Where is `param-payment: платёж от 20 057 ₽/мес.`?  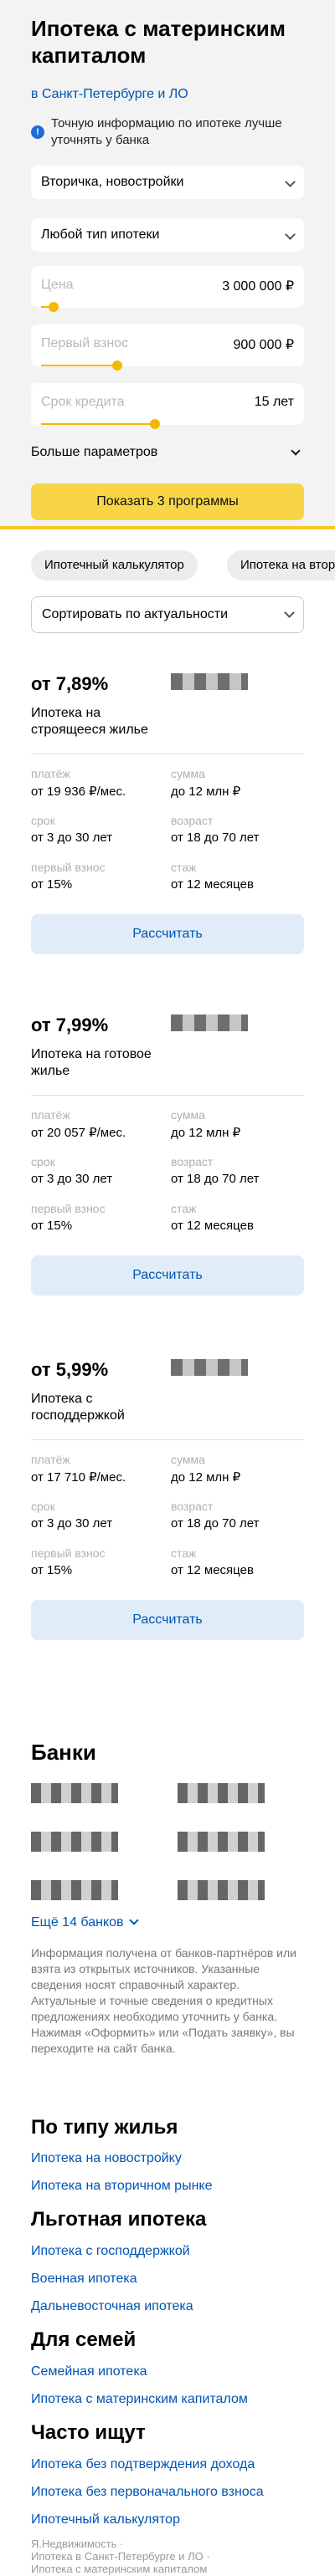
param-payment: платёж от 20 057 ₽/мес. is located at coordinates (78, 1124).